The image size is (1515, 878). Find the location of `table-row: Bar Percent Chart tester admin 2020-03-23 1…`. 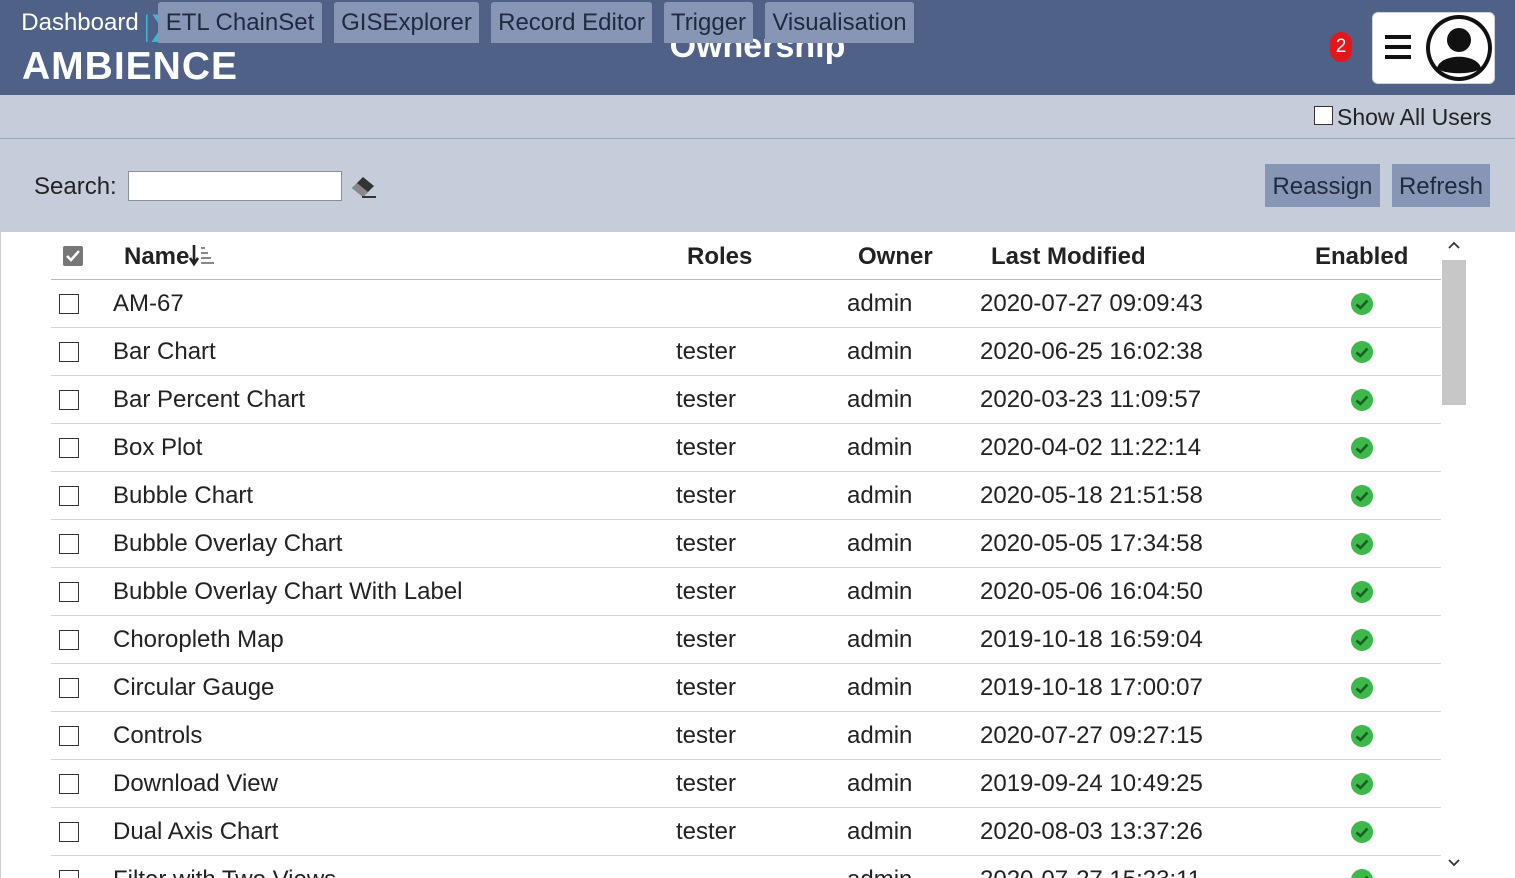

table-row: Bar Percent Chart tester admin 2020-03-23 1… is located at coordinates (746, 400).